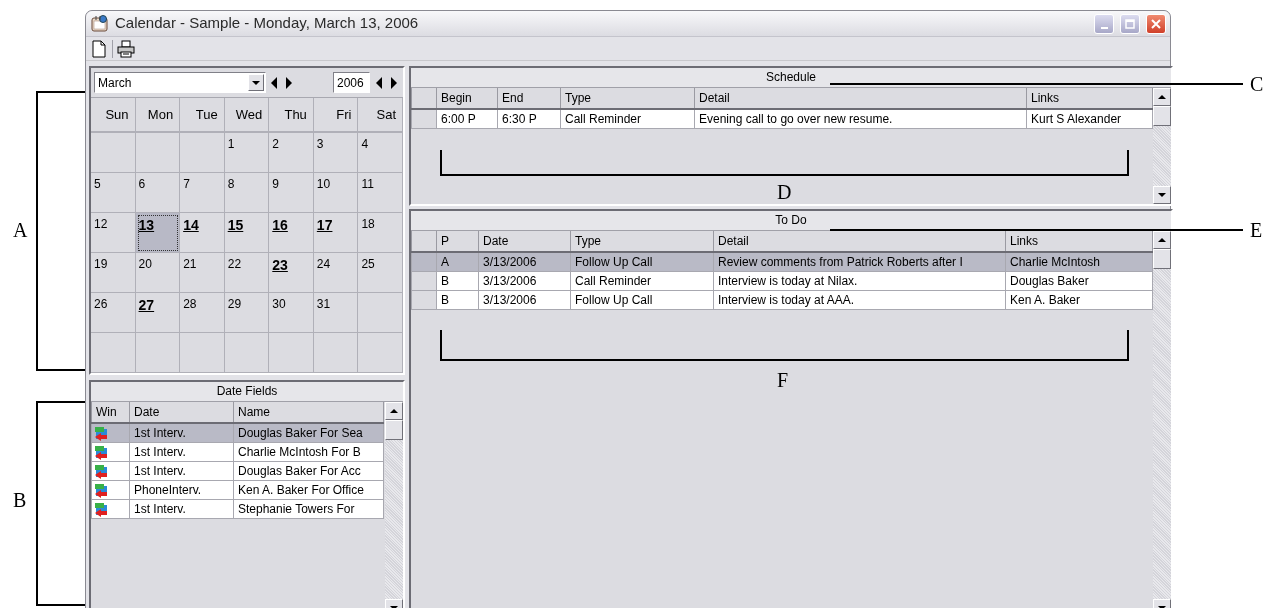 The image size is (1275, 608). I want to click on day-cell: 14, so click(202, 233).